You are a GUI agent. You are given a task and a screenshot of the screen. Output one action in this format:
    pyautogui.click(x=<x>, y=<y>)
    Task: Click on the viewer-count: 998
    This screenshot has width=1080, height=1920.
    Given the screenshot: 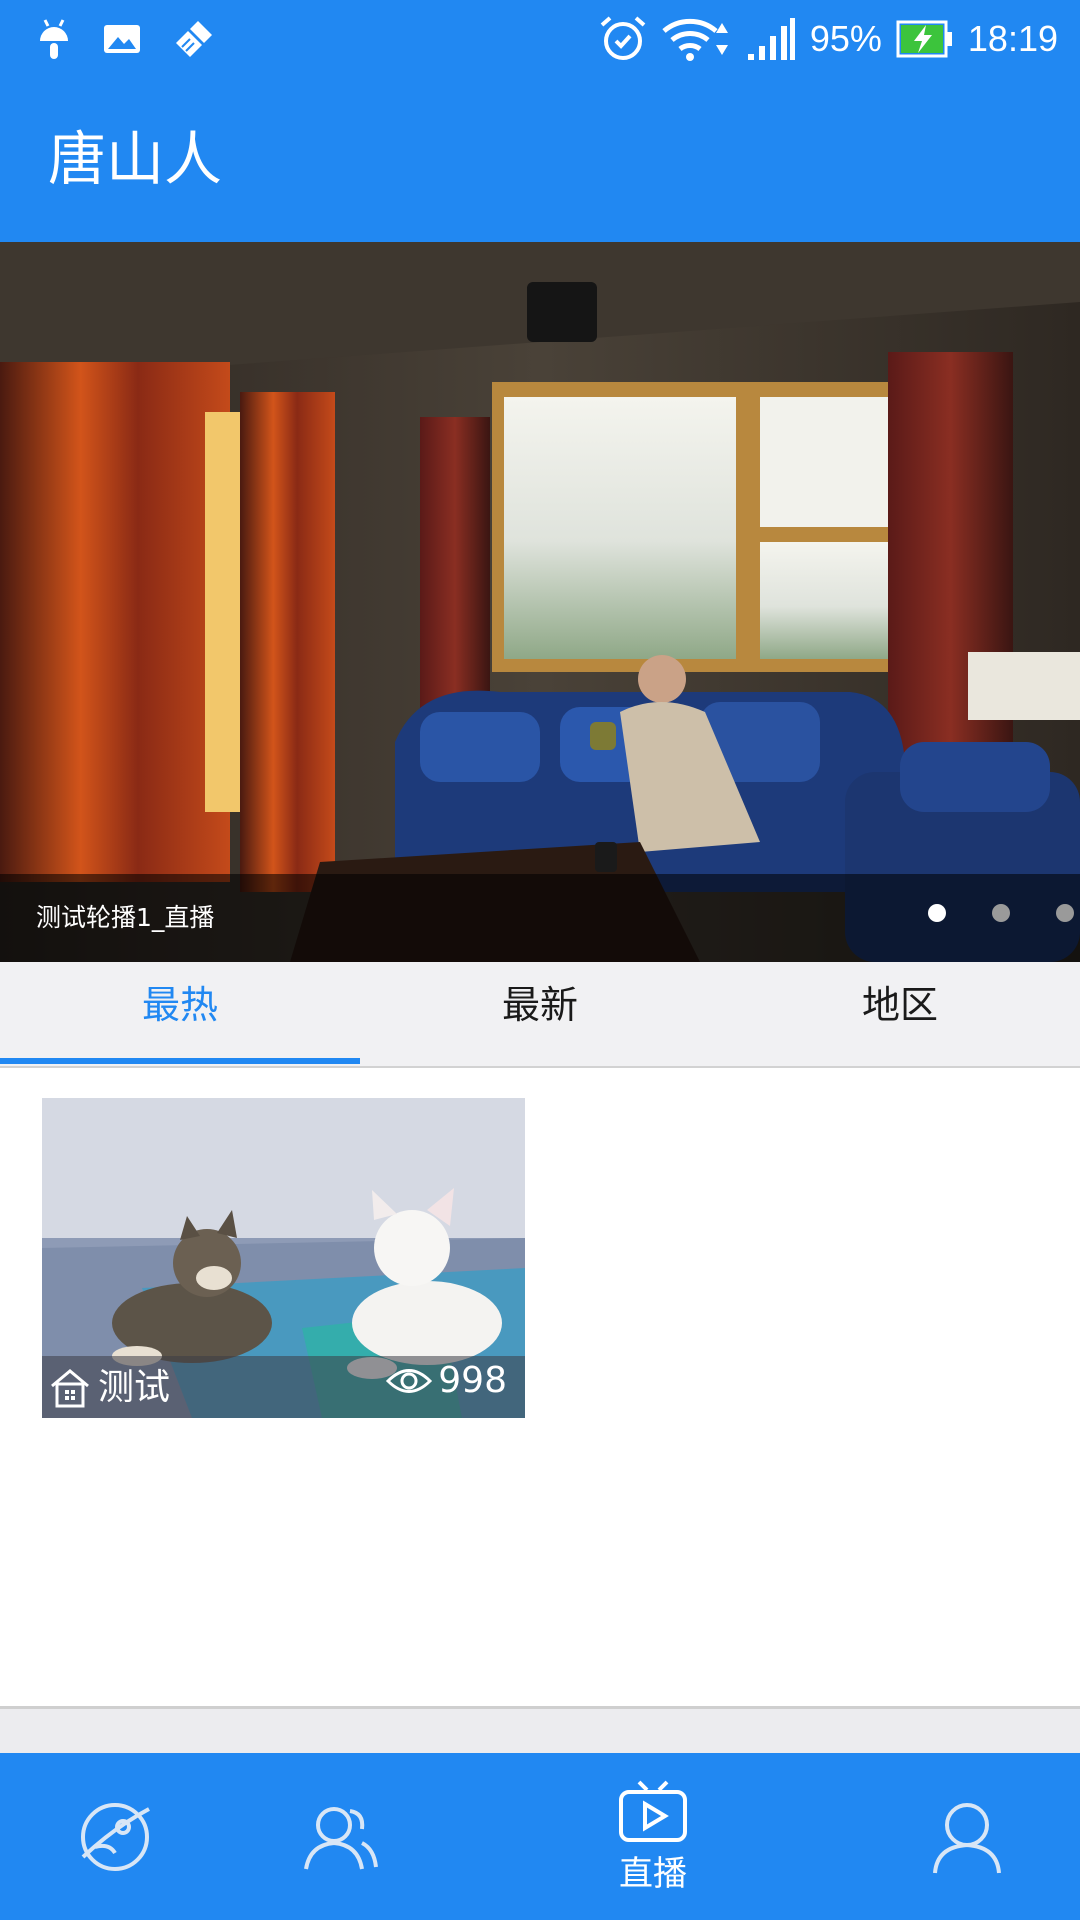 What is the action you would take?
    pyautogui.click(x=446, y=1380)
    